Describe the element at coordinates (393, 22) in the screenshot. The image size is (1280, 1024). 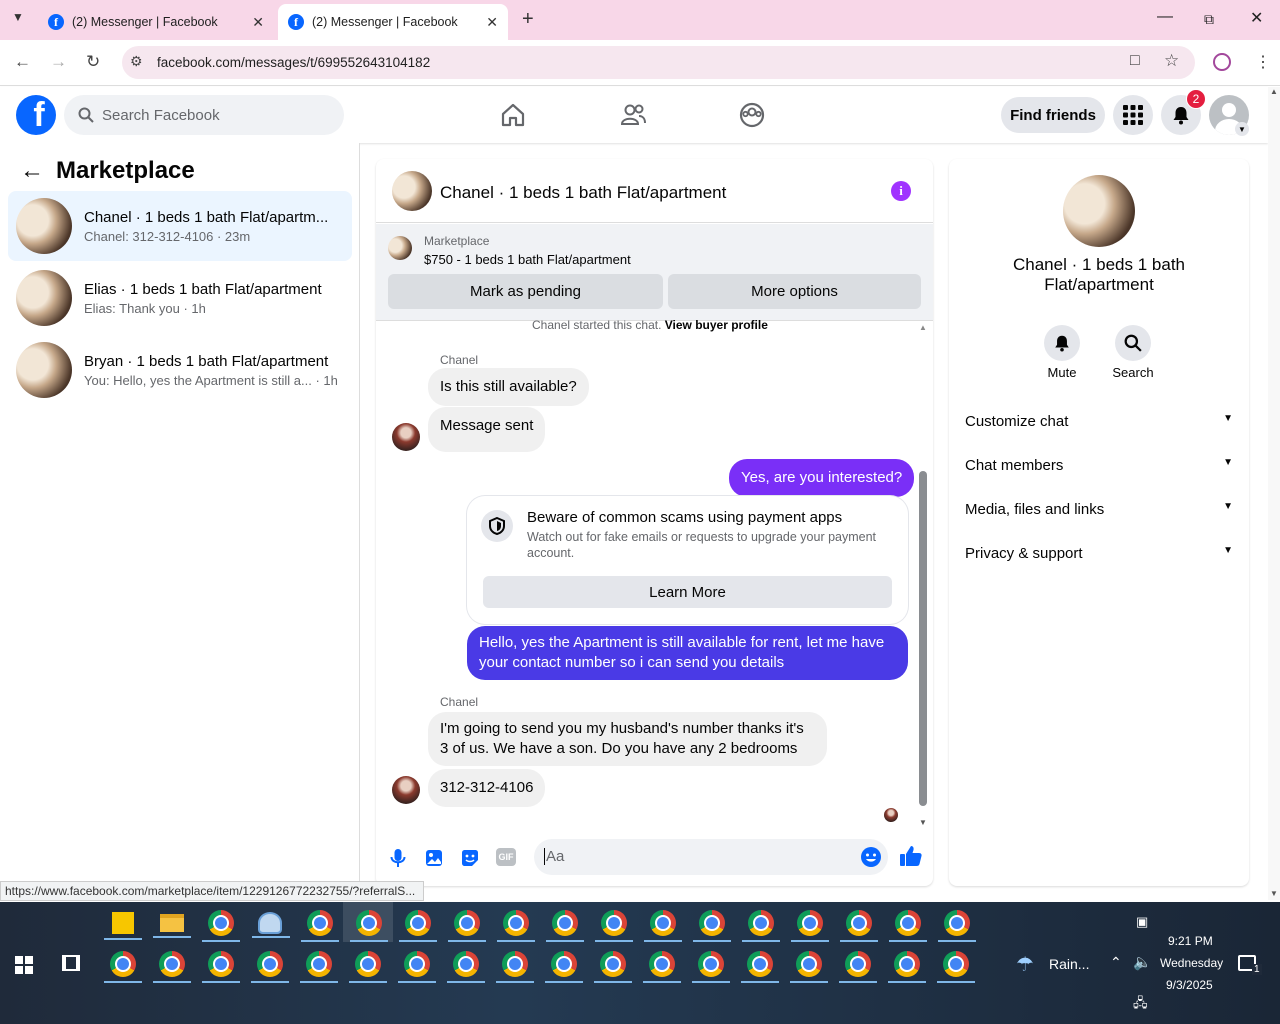
I see `browser-tab-2: f (2) Messenger | Facebook ✕` at that location.